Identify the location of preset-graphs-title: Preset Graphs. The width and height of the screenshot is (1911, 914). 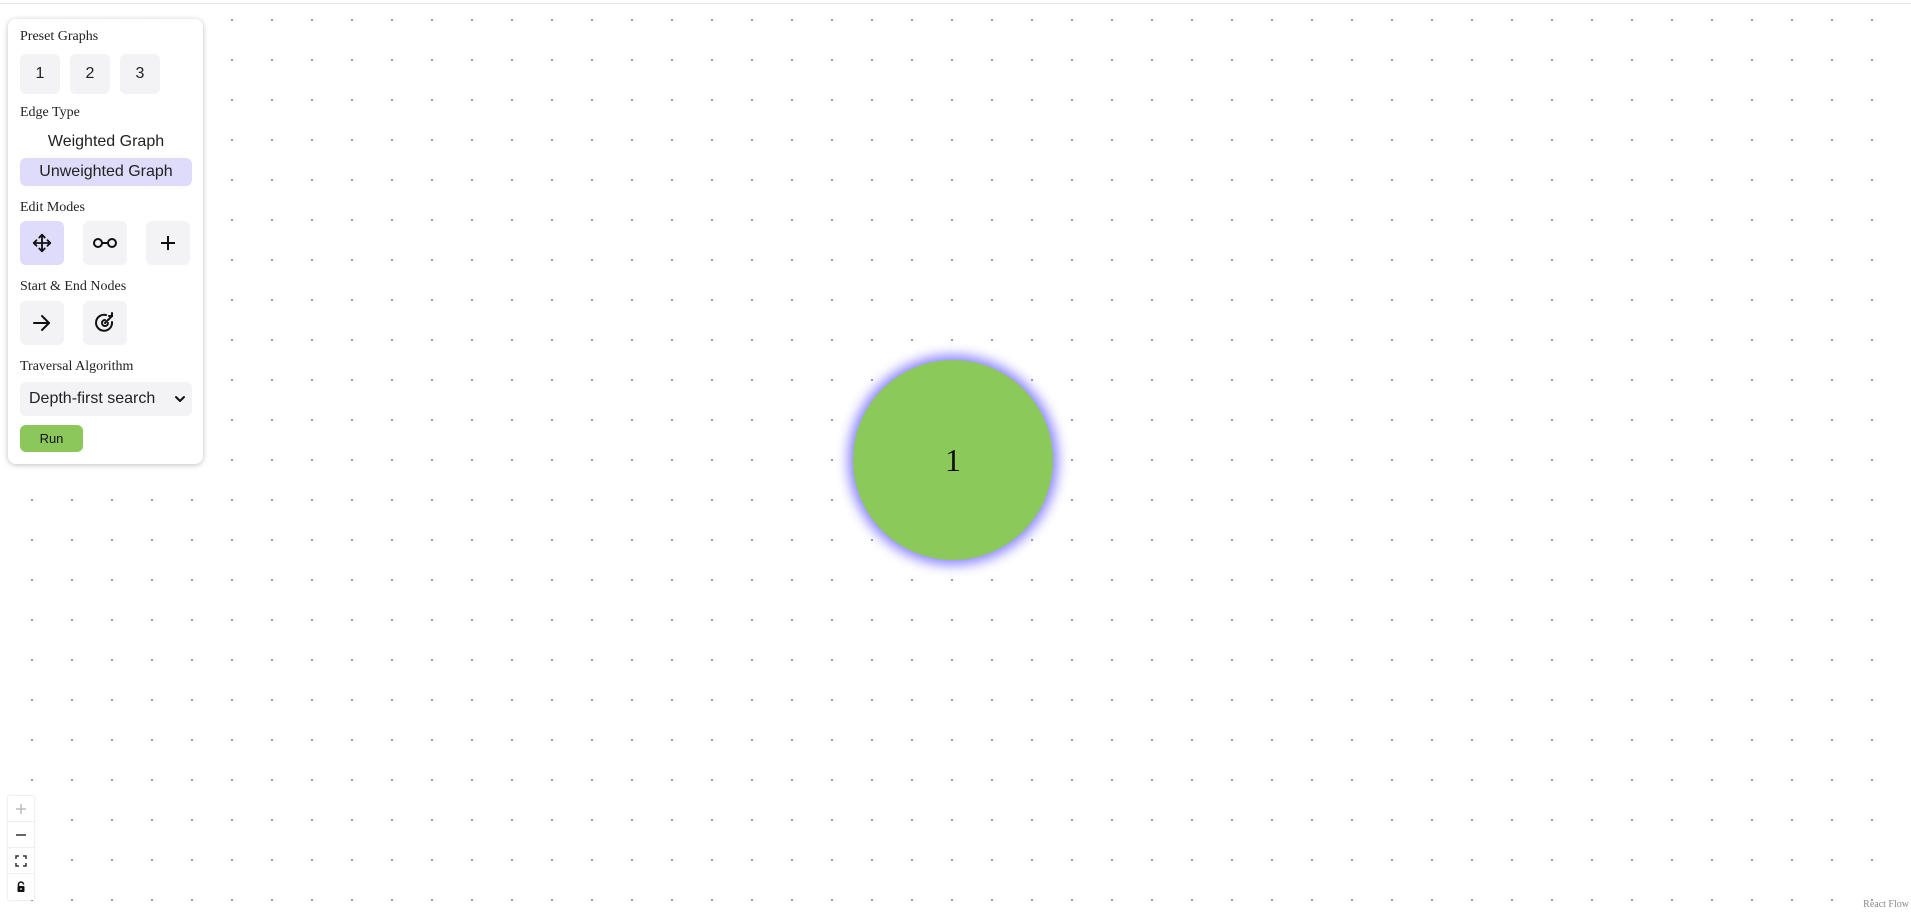
(59, 36).